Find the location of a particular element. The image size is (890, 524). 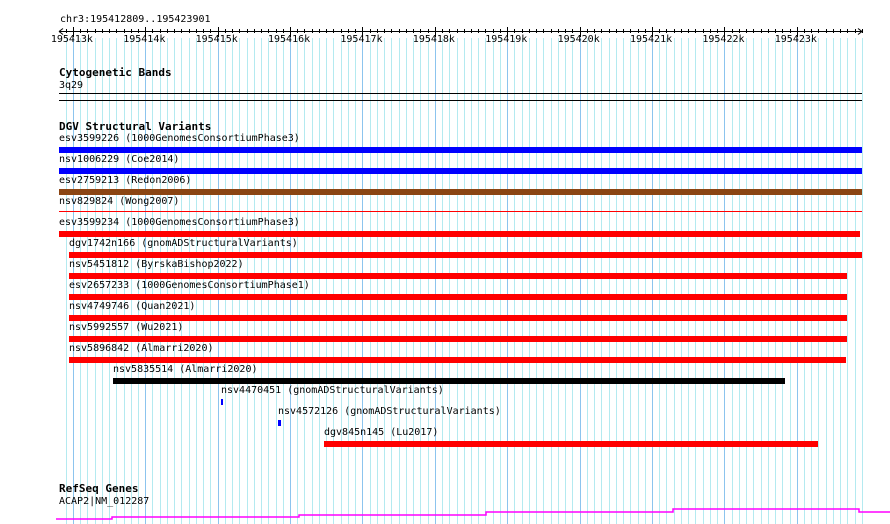

variant-label: nsv5896842 (Almarri2020) is located at coordinates (141, 349).